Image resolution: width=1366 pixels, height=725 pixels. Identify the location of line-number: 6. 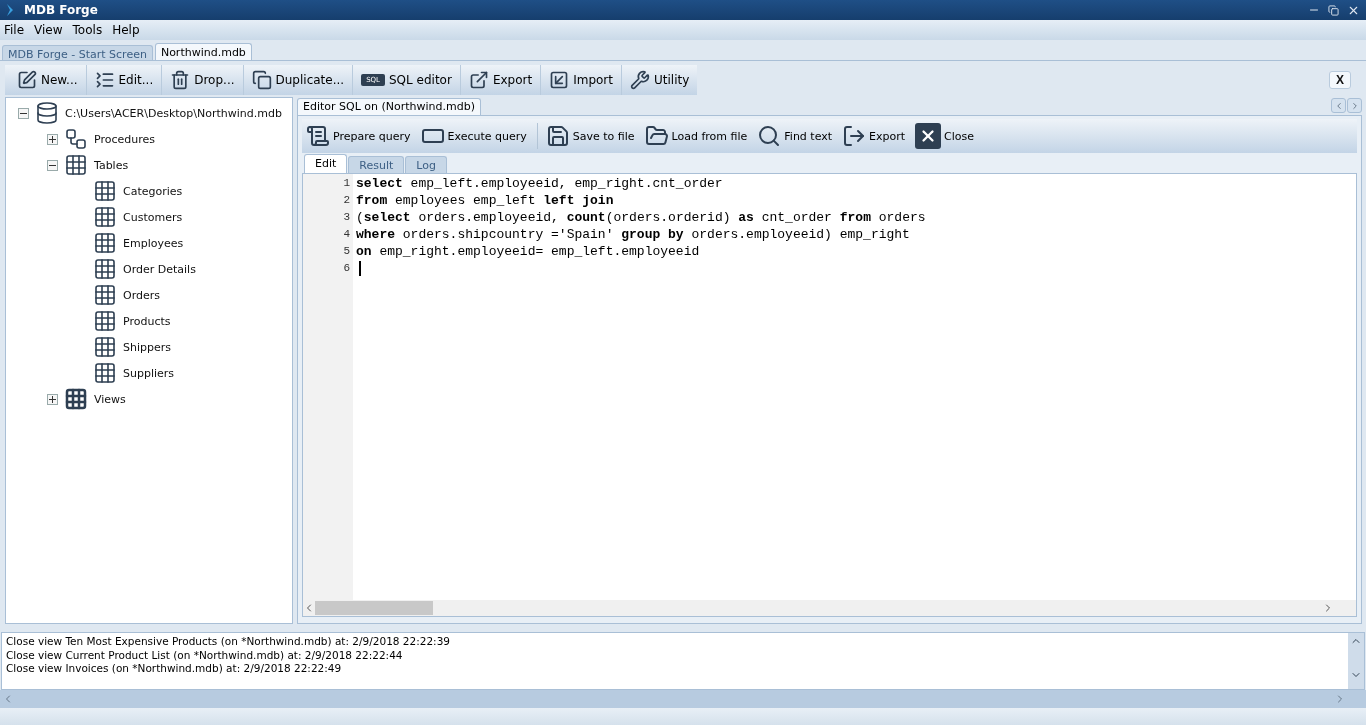
(346, 268).